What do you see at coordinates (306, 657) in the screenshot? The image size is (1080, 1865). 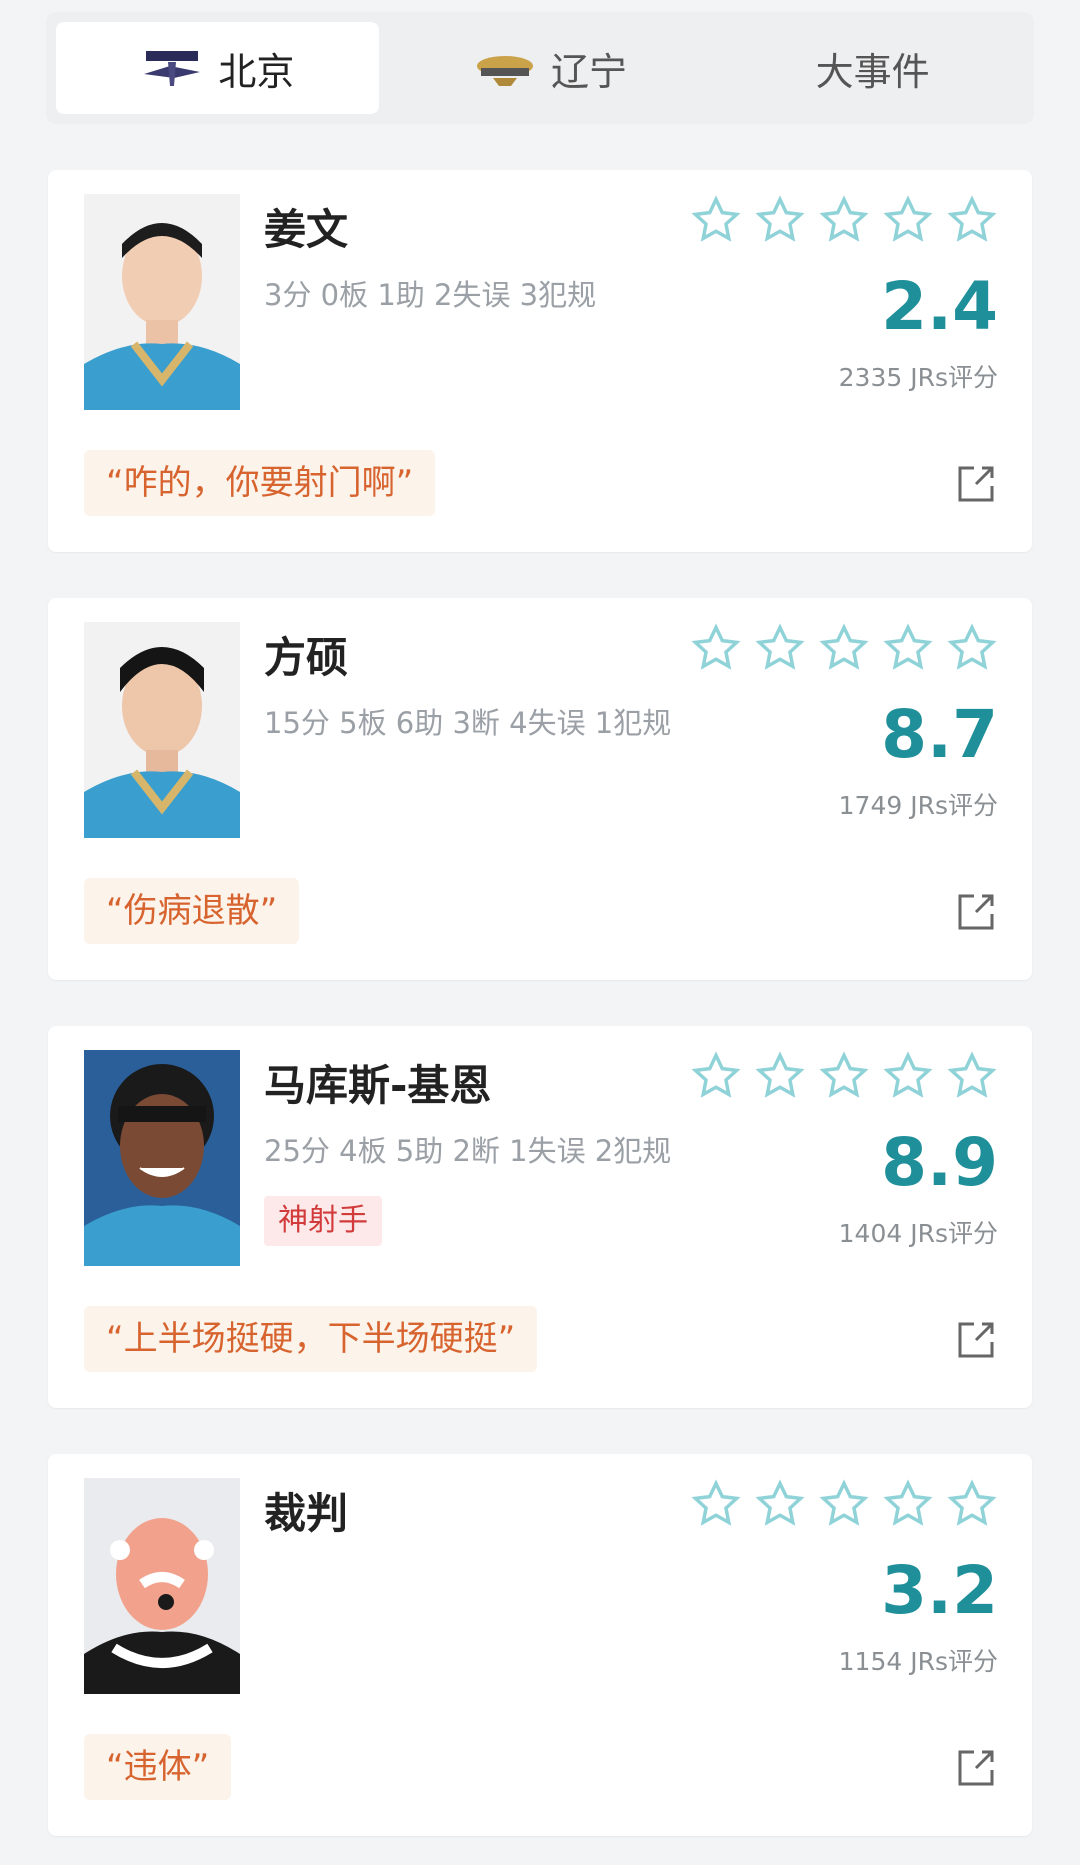 I see `player-name: 方硕` at bounding box center [306, 657].